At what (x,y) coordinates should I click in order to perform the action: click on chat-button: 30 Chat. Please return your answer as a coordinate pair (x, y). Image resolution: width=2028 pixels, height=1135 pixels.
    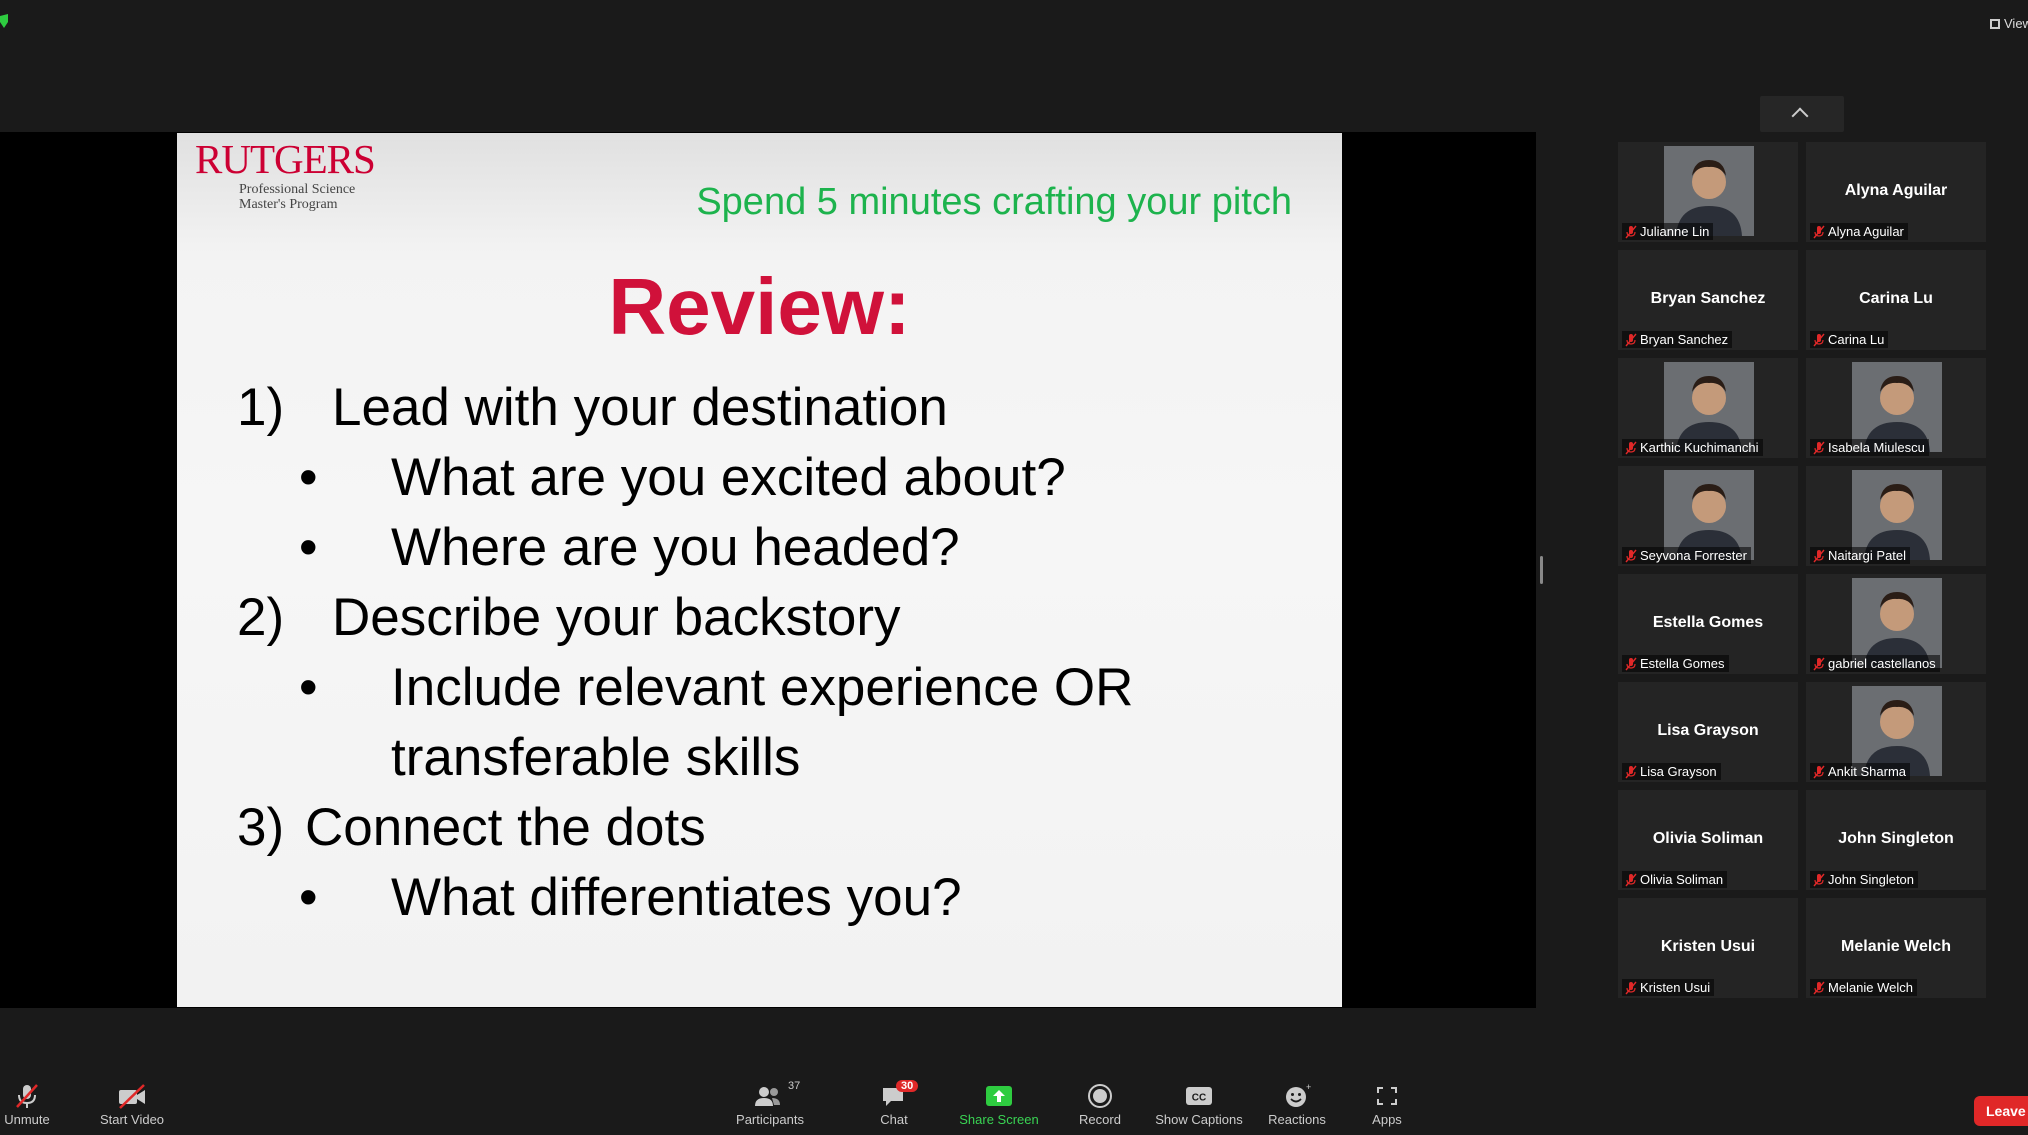
    Looking at the image, I should click on (896, 1103).